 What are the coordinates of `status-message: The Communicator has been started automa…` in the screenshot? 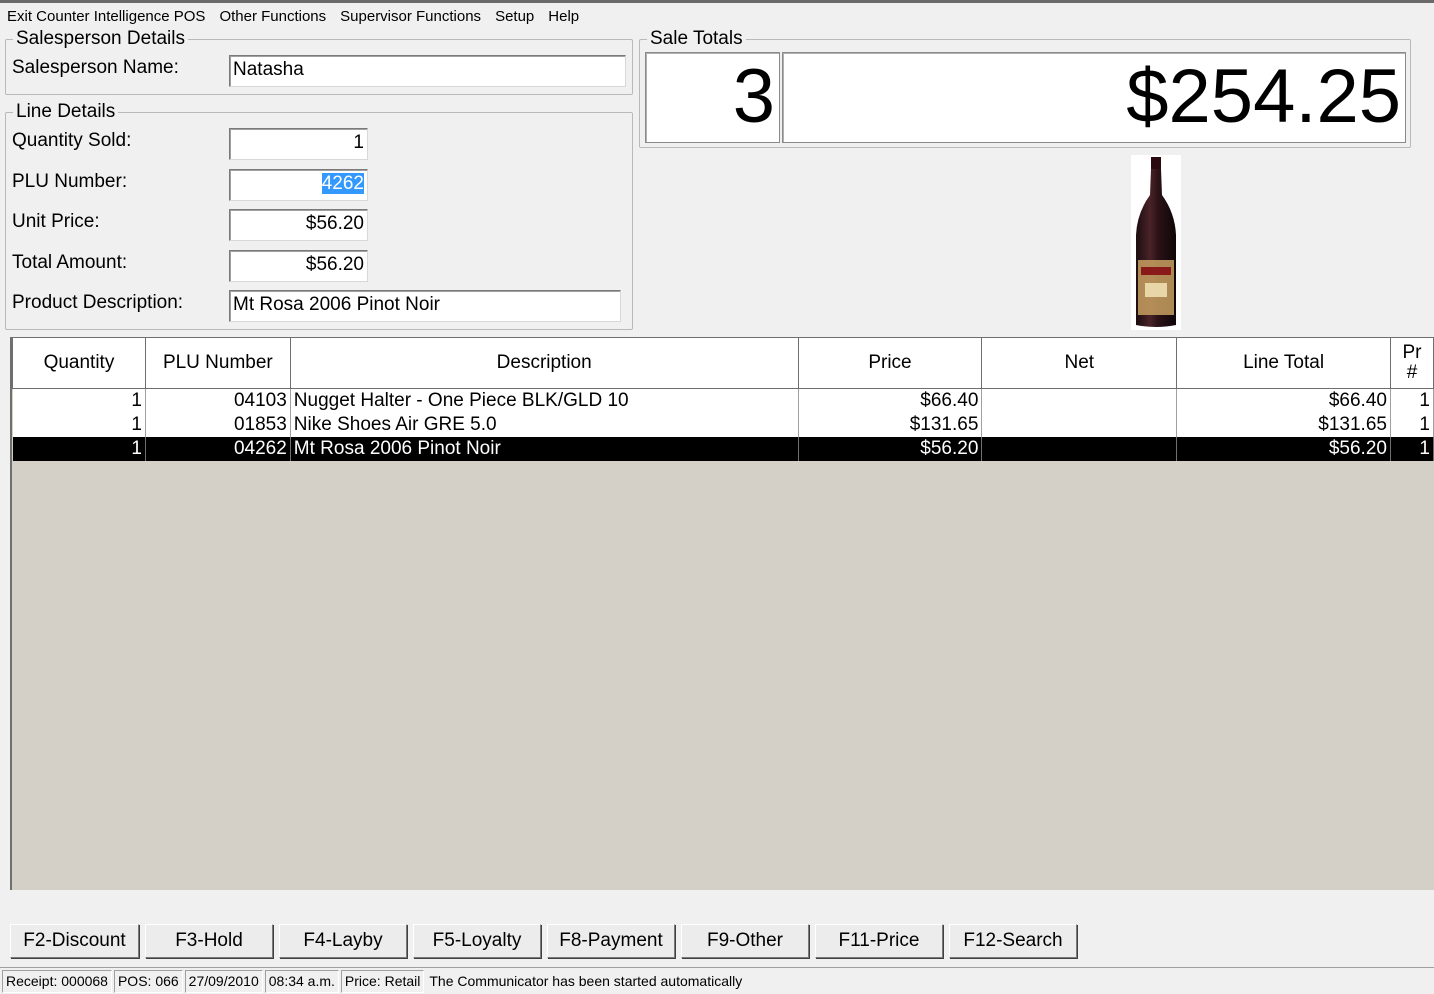 It's located at (586, 980).